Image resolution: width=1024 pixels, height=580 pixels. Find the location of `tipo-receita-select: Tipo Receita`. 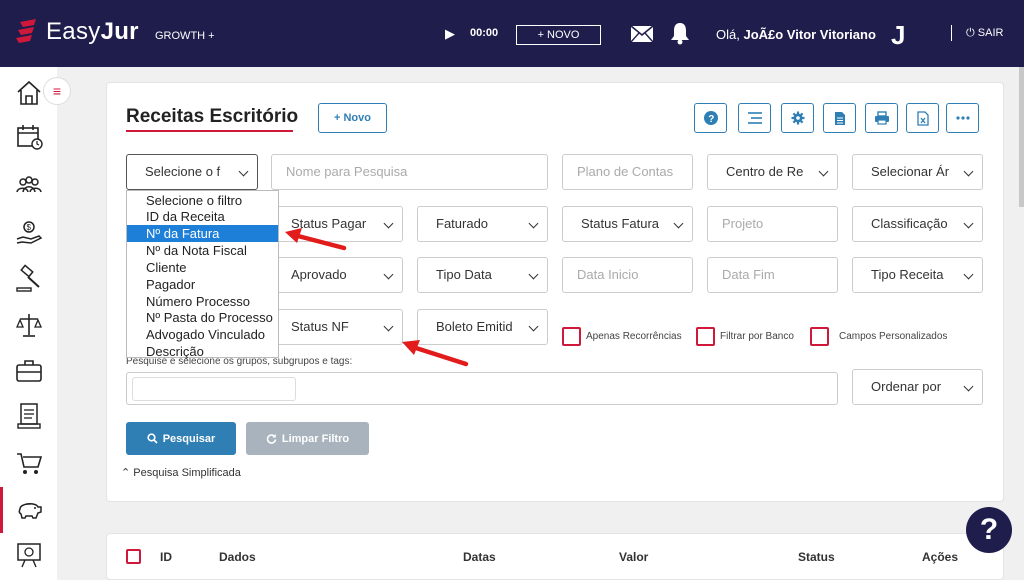

tipo-receita-select: Tipo Receita is located at coordinates (917, 275).